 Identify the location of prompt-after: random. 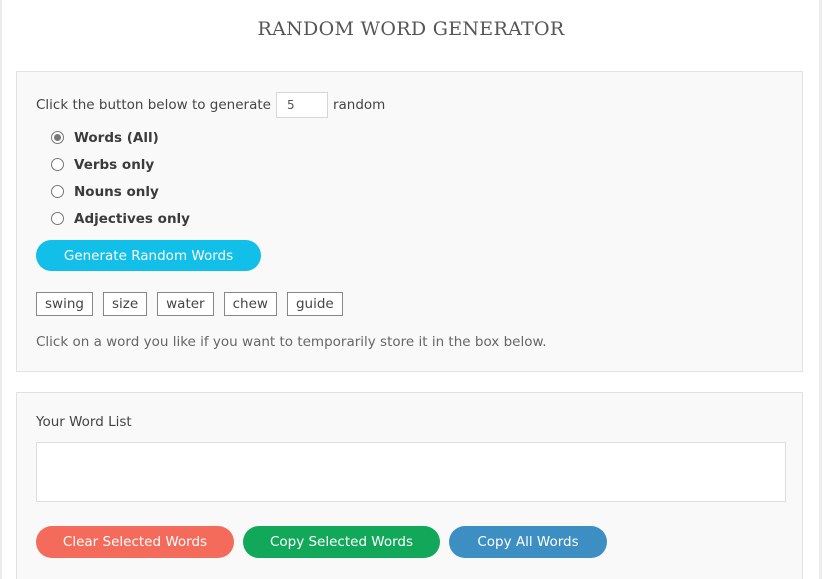
(359, 105).